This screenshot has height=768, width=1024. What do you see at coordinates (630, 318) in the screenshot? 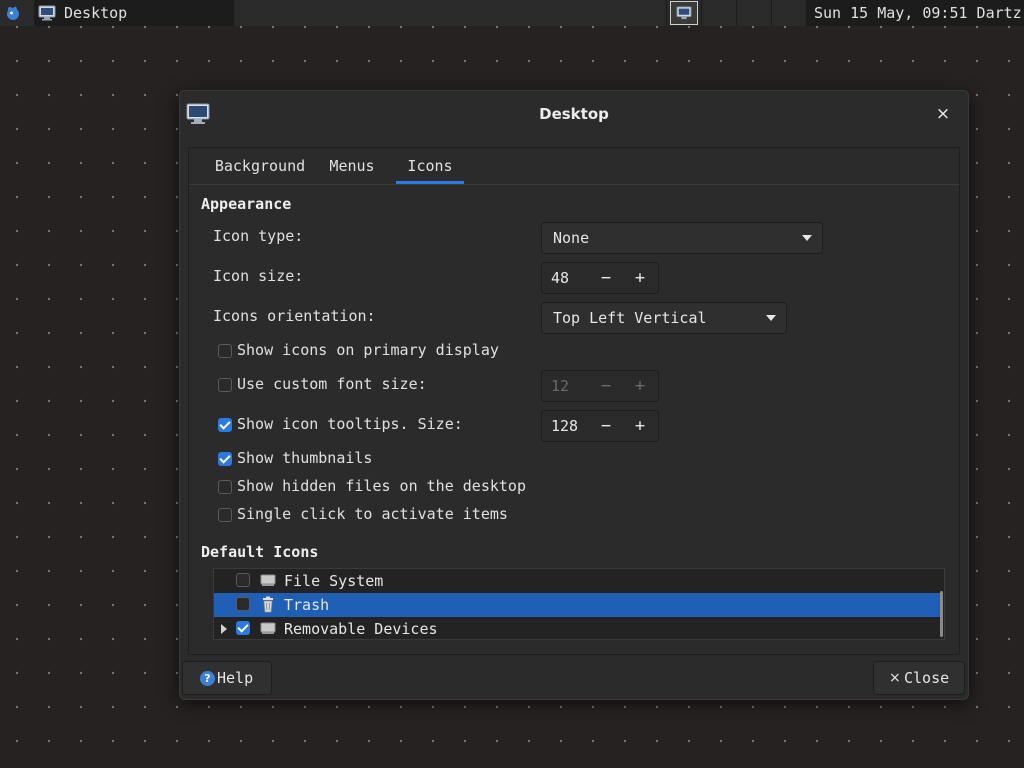
I see `orientation-value: Top Left Vertical` at bounding box center [630, 318].